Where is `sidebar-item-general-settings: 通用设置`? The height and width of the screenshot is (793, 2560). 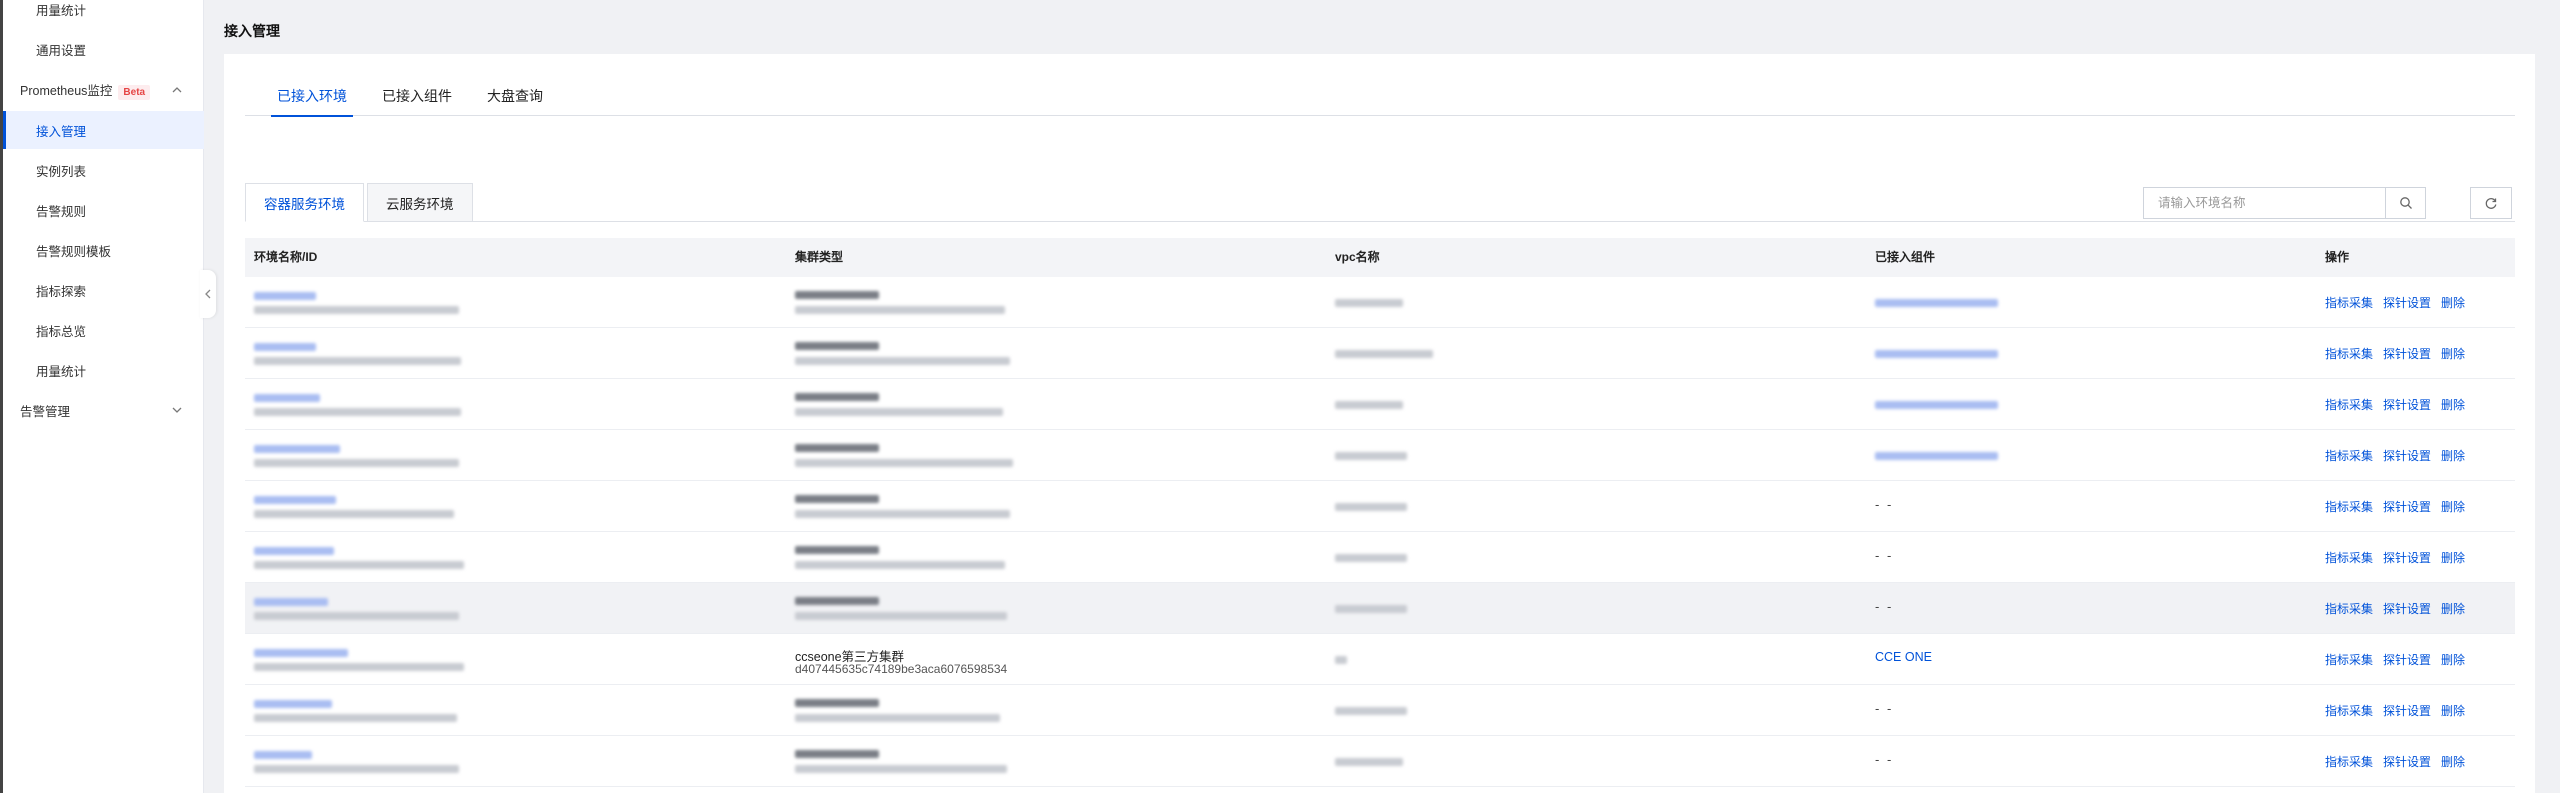
sidebar-item-general-settings: 通用设置 is located at coordinates (103, 49).